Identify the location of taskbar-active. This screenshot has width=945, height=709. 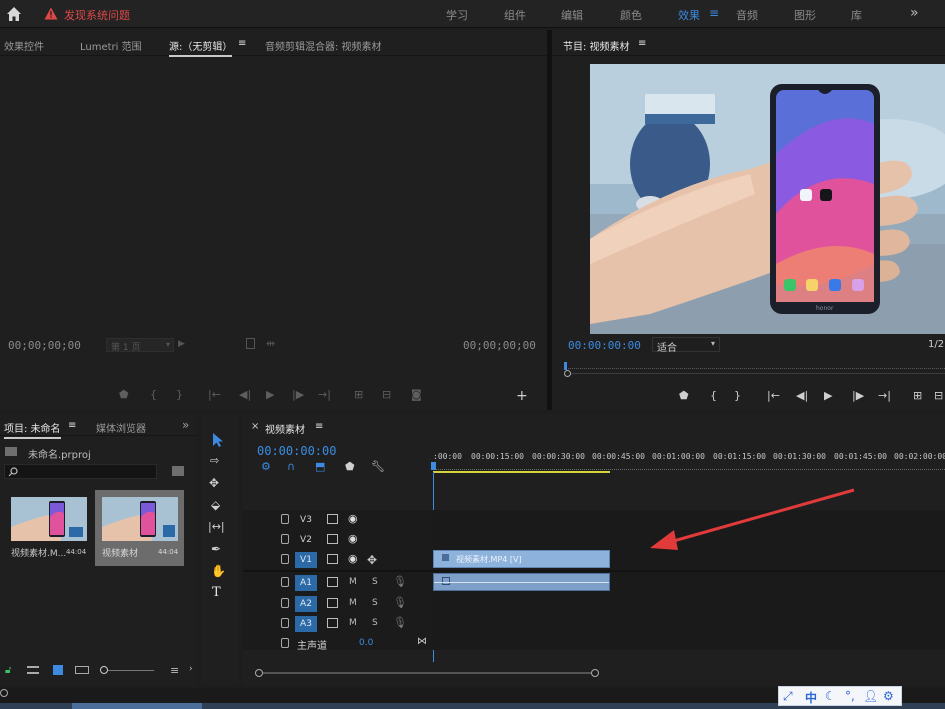
(137, 706).